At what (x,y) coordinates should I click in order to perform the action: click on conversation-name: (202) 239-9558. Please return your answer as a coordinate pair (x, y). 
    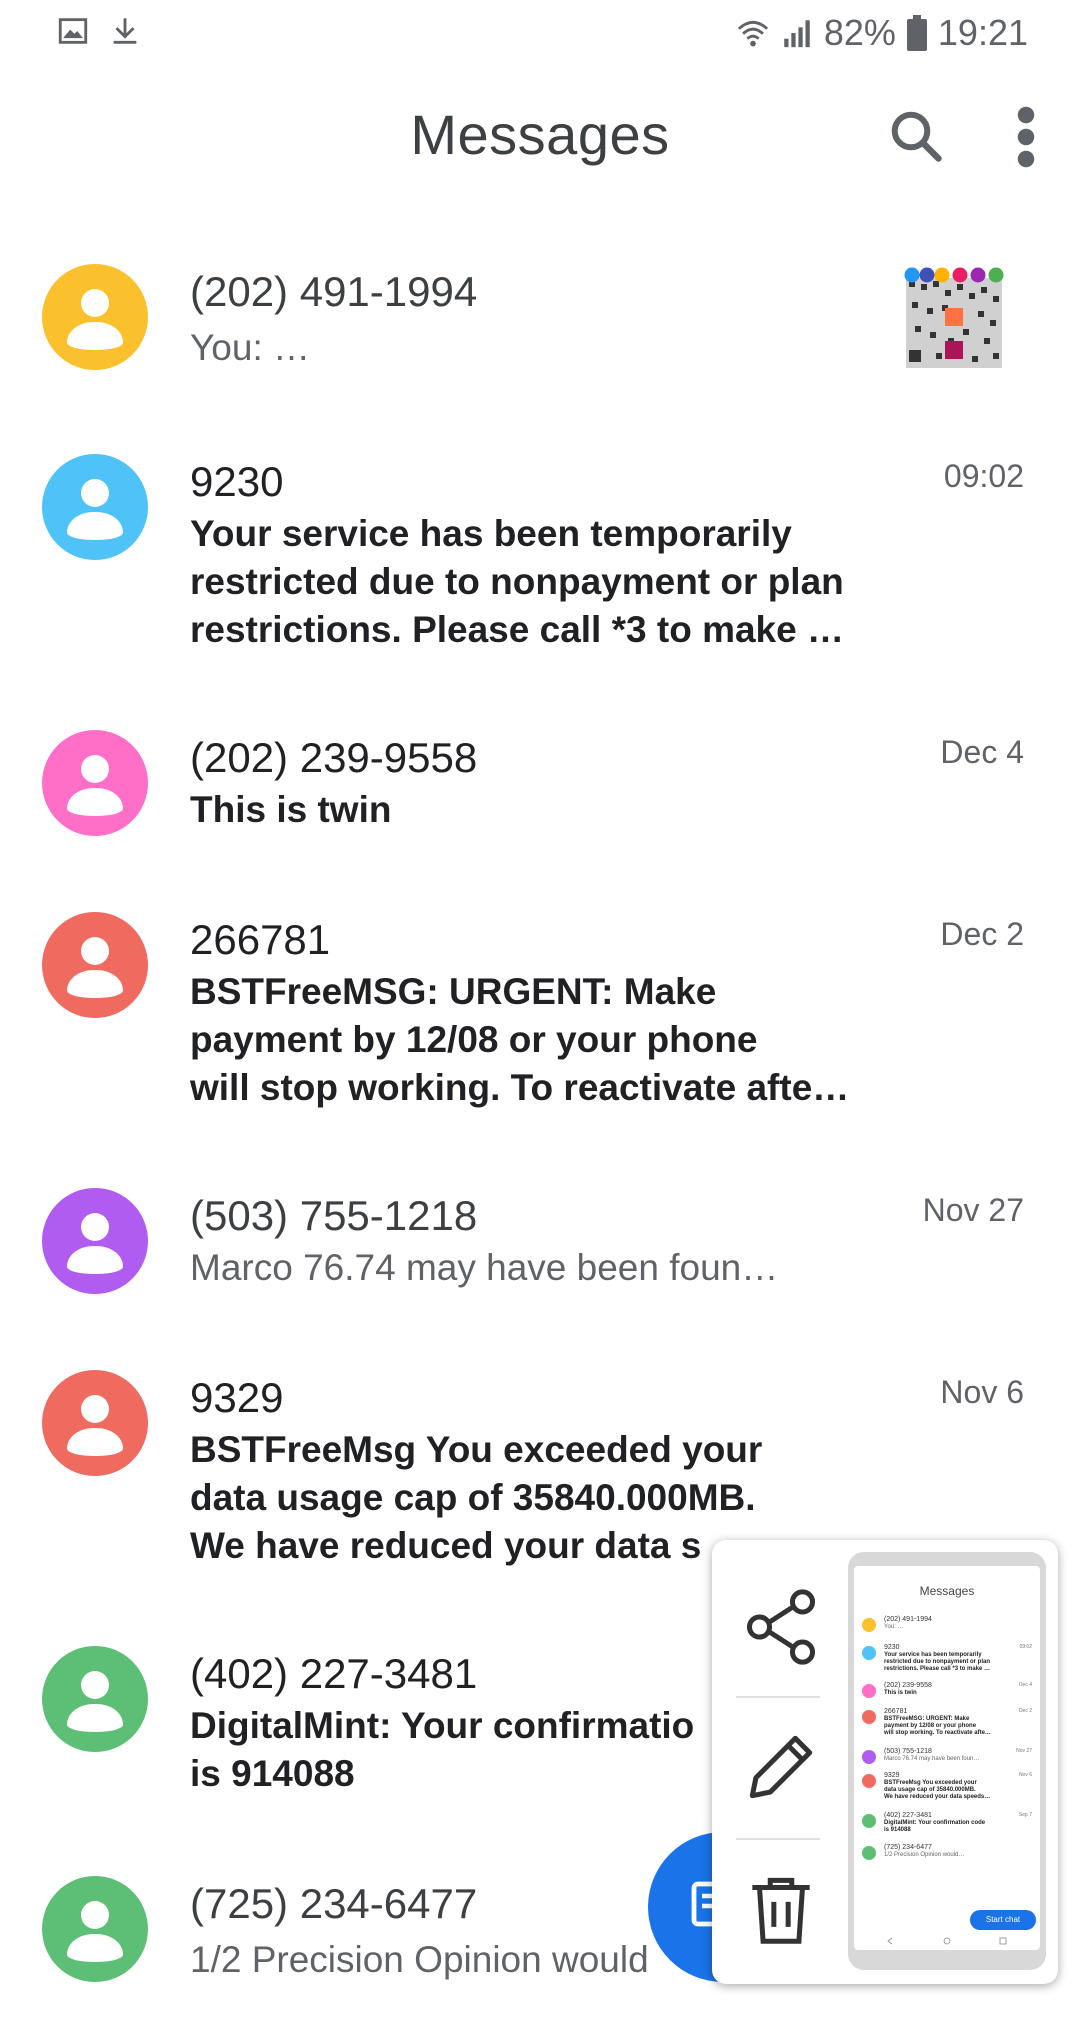
    Looking at the image, I should click on (334, 757).